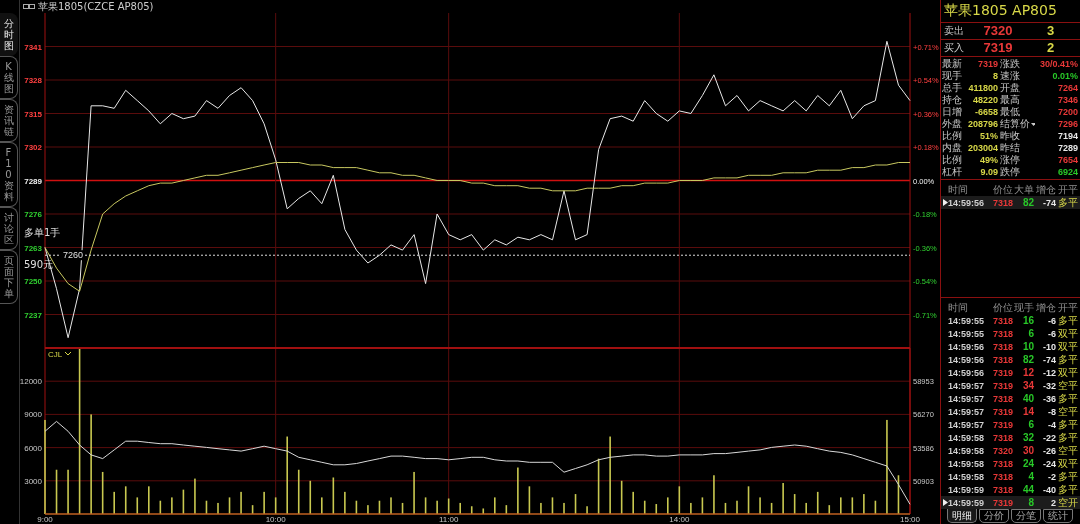 The width and height of the screenshot is (1080, 524). I want to click on time-cell-text: 14:59:58, so click(967, 437).